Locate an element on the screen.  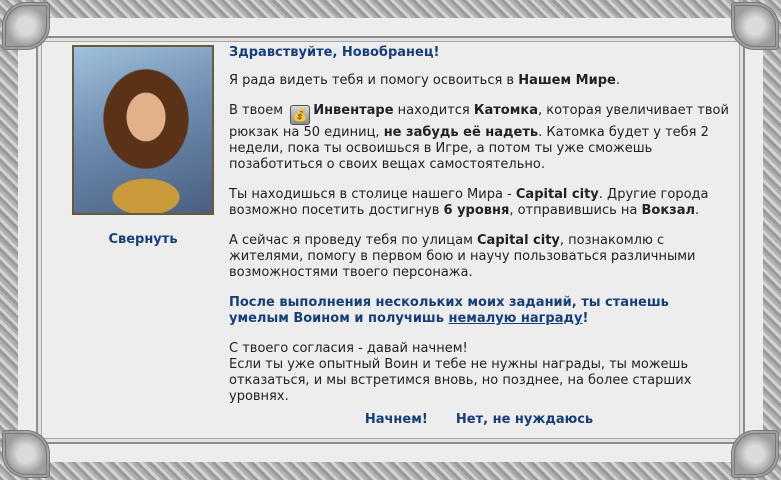
greeting-heading: Здравствуйте, Новобранец! is located at coordinates (334, 52).